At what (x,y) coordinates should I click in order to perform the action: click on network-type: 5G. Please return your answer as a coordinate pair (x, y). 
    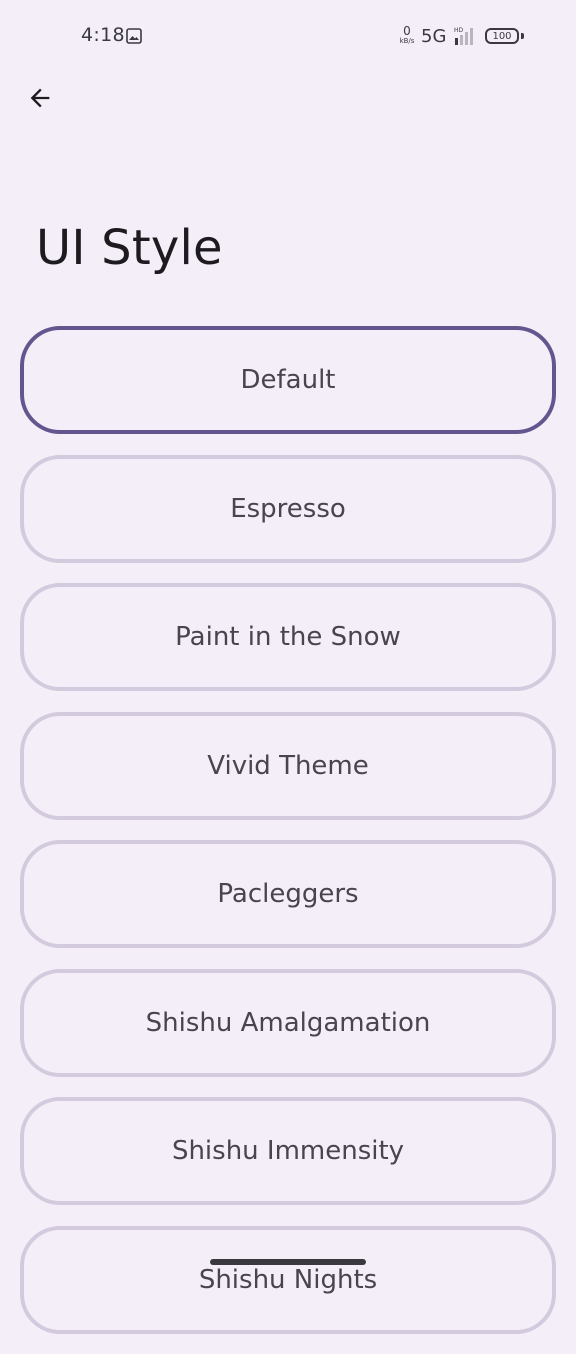
    Looking at the image, I should click on (434, 36).